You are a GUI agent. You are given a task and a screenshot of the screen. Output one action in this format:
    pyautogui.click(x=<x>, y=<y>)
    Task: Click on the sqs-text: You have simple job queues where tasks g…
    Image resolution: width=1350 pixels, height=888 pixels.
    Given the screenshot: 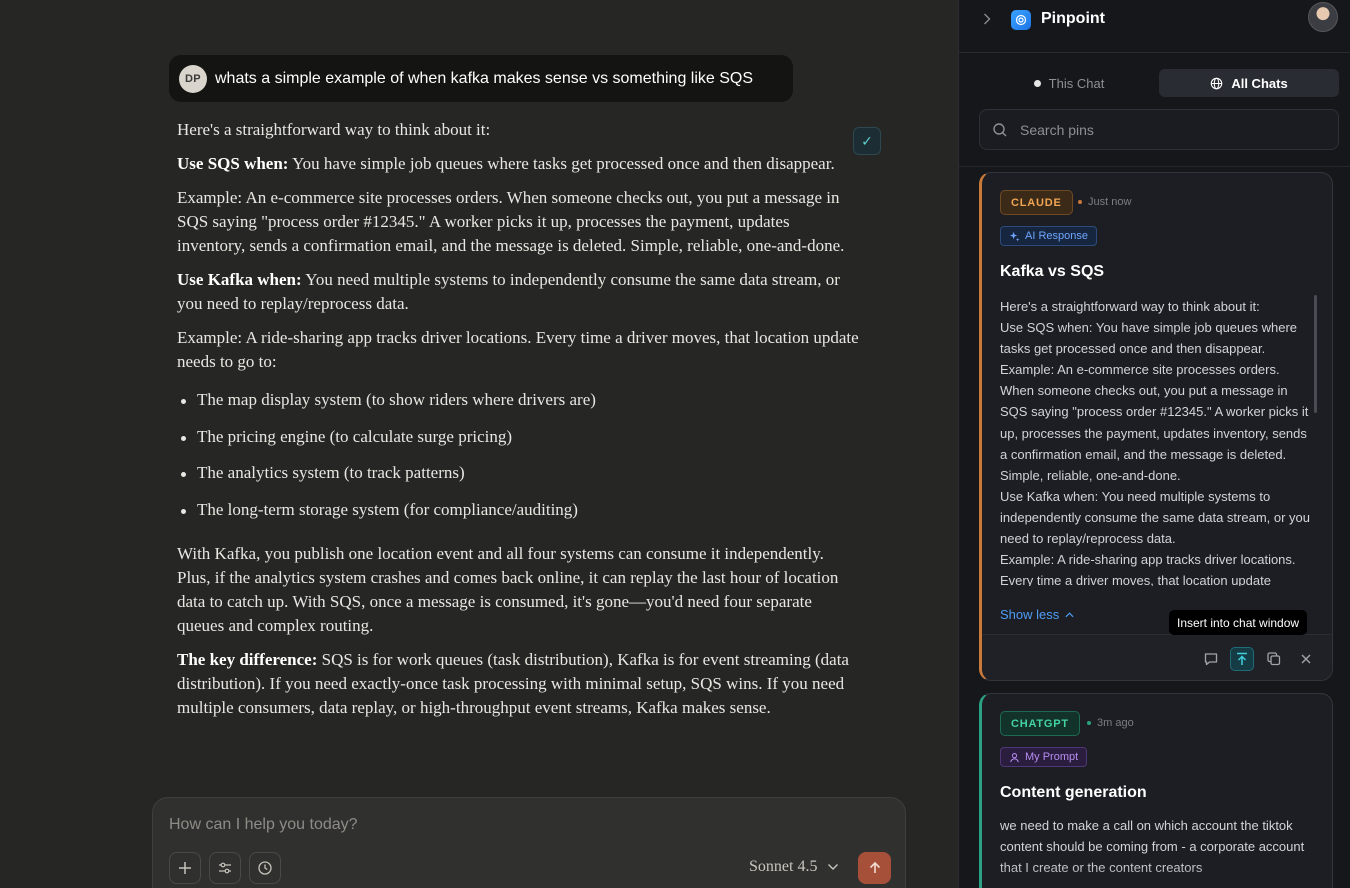 What is the action you would take?
    pyautogui.click(x=561, y=163)
    